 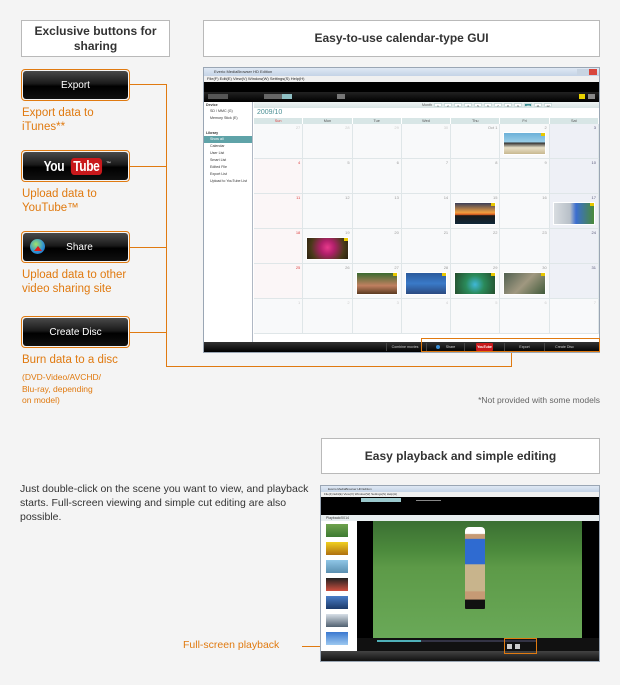 I want to click on calendar-day-cell: 15, so click(x=476, y=211).